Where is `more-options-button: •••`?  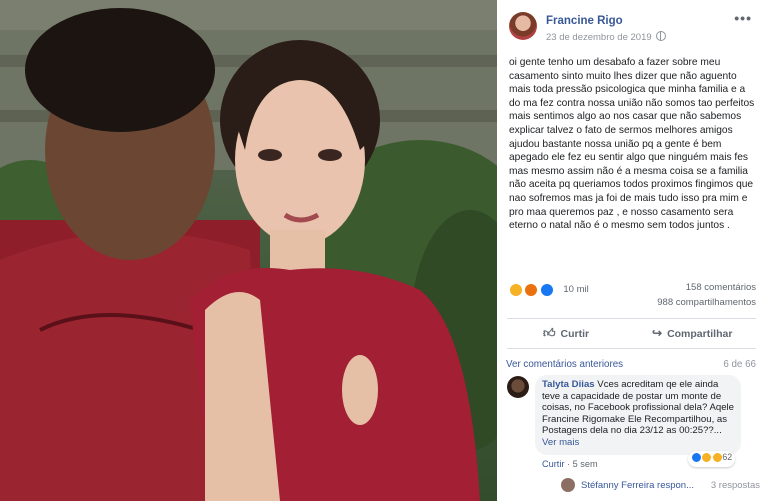 more-options-button: ••• is located at coordinates (743, 18).